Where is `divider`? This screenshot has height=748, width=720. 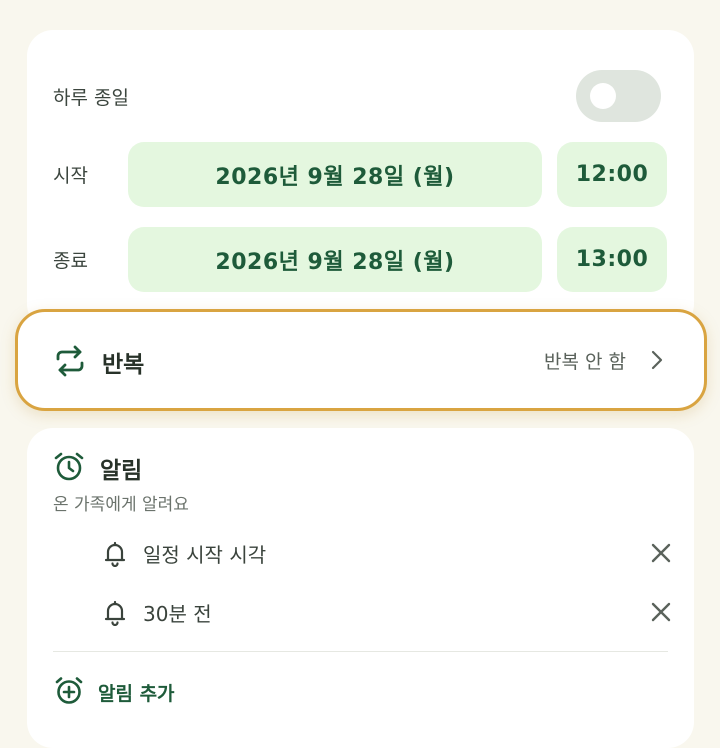
divider is located at coordinates (360, 651).